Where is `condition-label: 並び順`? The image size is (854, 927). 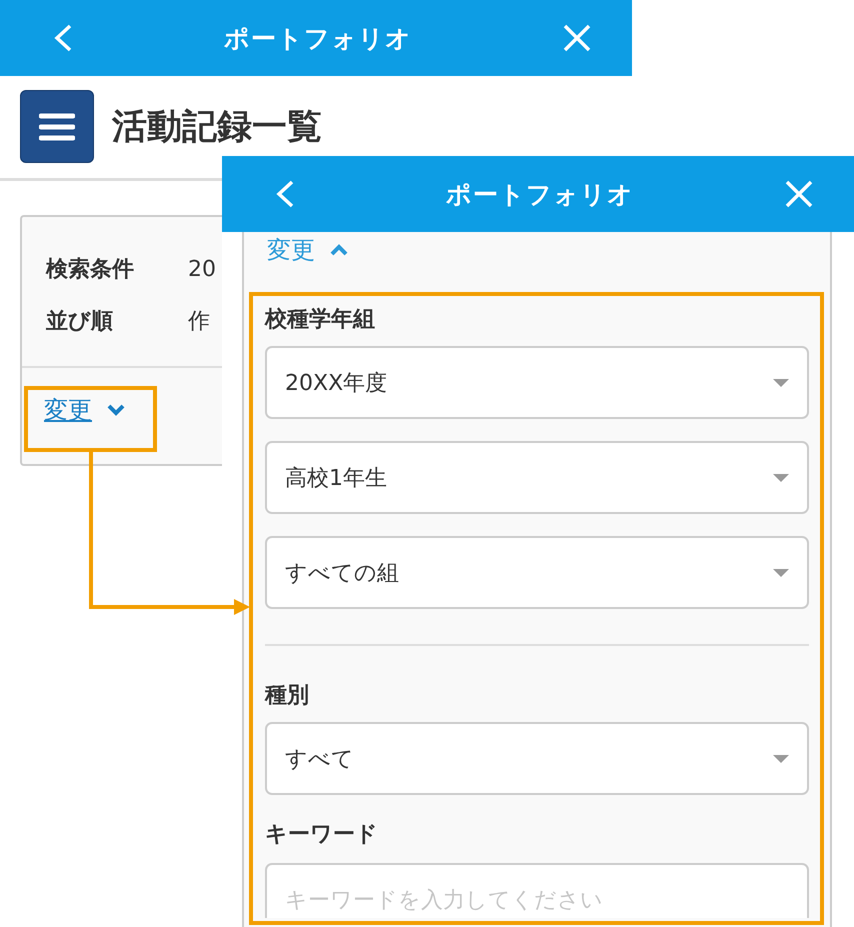 condition-label: 並び順 is located at coordinates (80, 322).